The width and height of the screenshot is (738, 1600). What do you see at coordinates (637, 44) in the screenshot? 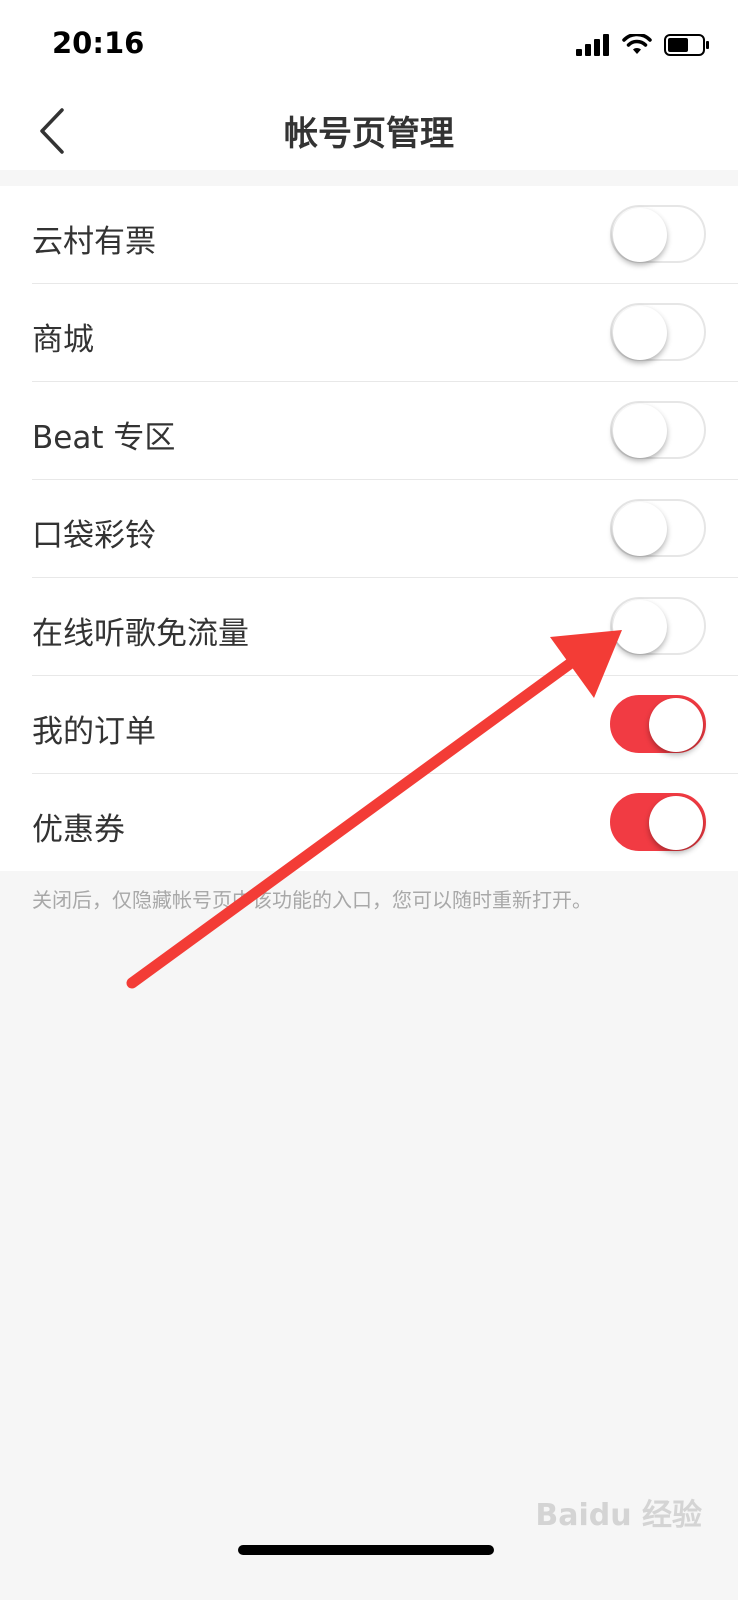
I see `wifi-icon` at bounding box center [637, 44].